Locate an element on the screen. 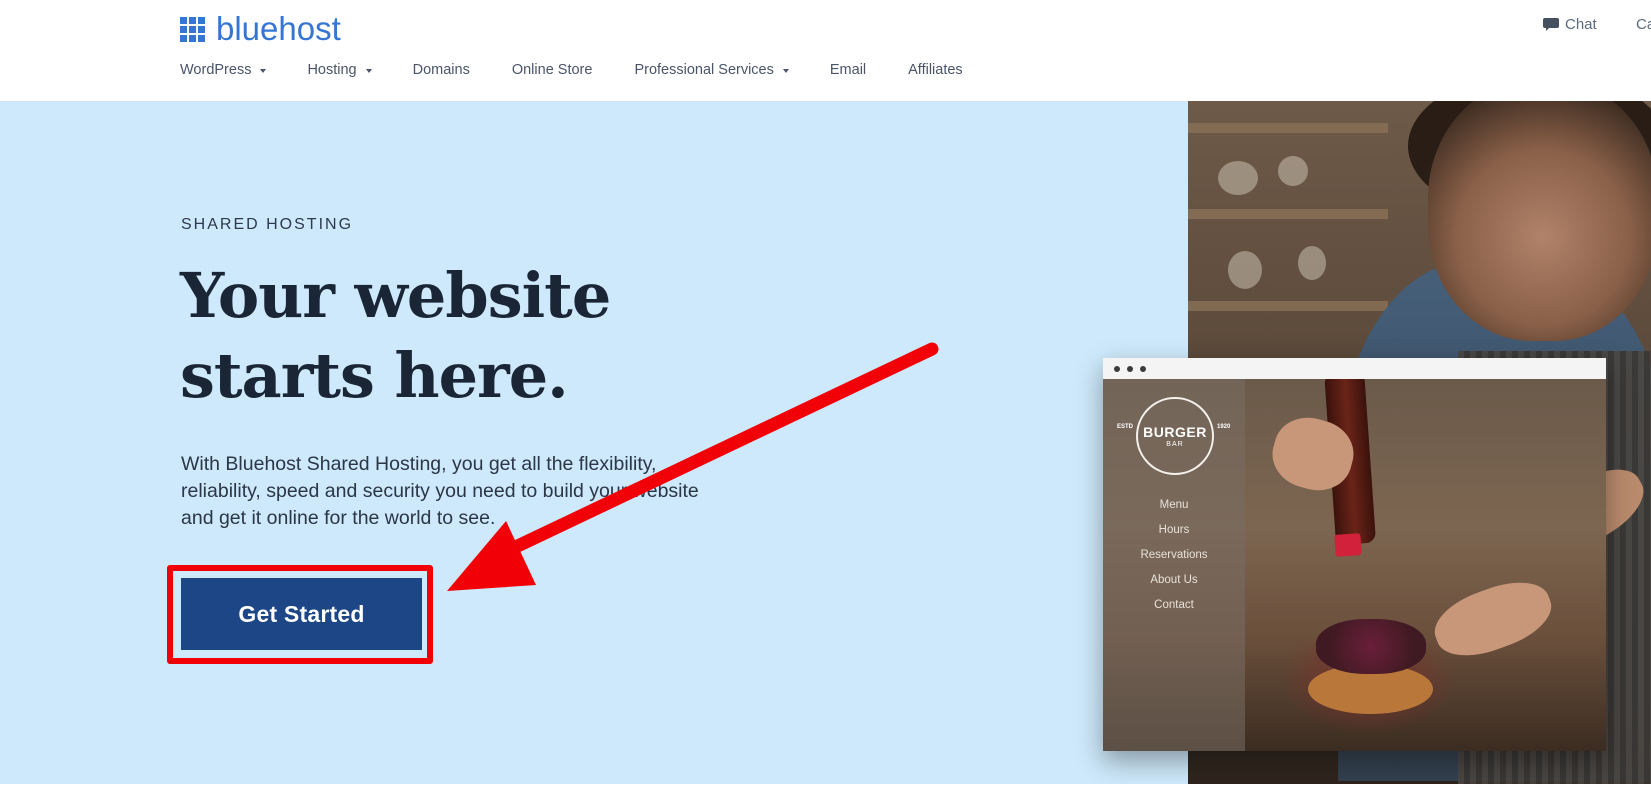 The width and height of the screenshot is (1651, 787). nav-item-label: Affiliates is located at coordinates (935, 70).